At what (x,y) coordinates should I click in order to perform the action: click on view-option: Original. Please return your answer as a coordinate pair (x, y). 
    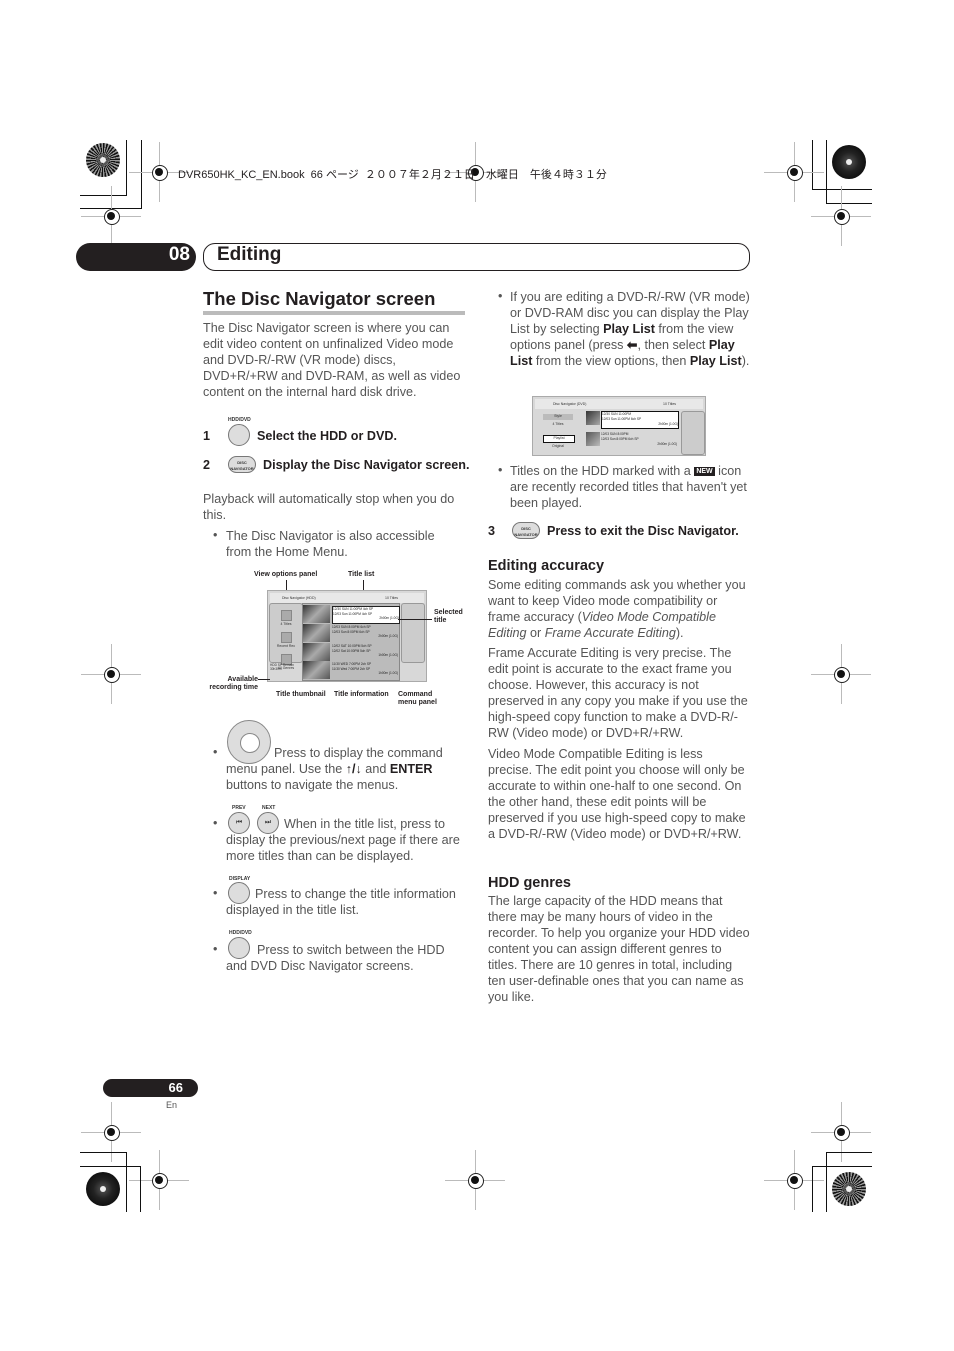
    Looking at the image, I should click on (558, 446).